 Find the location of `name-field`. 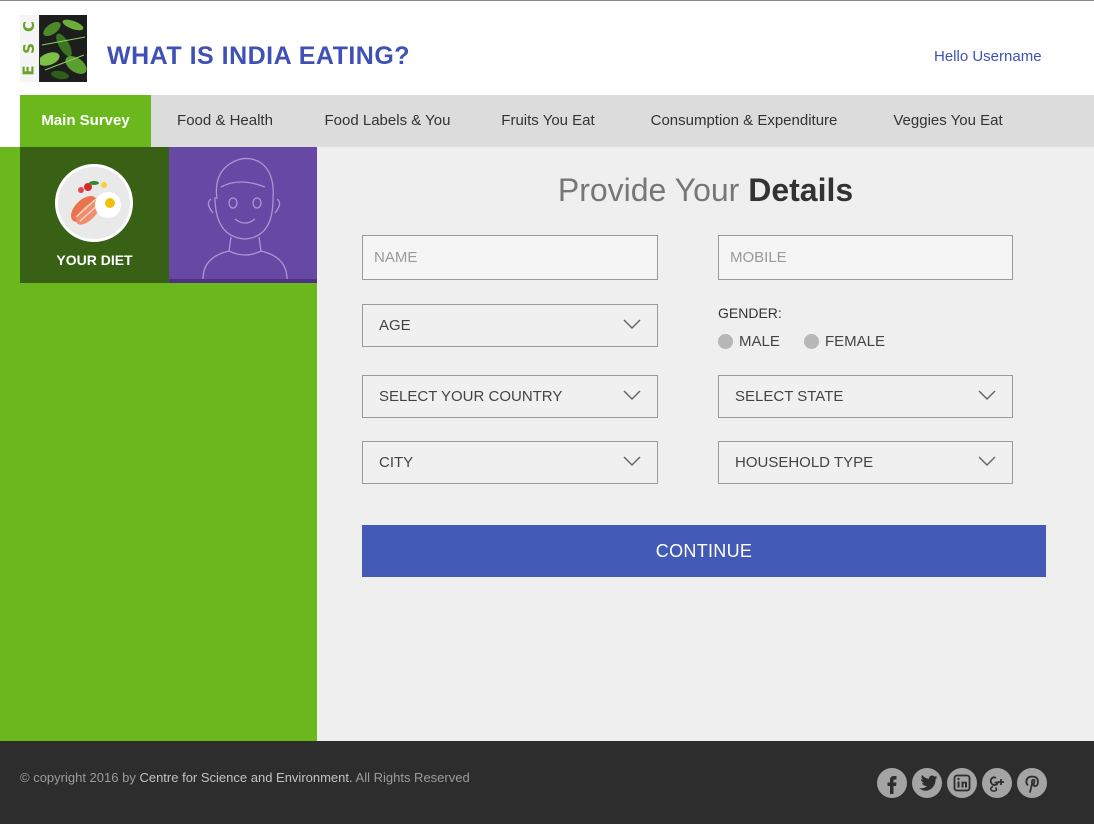

name-field is located at coordinates (510, 257).